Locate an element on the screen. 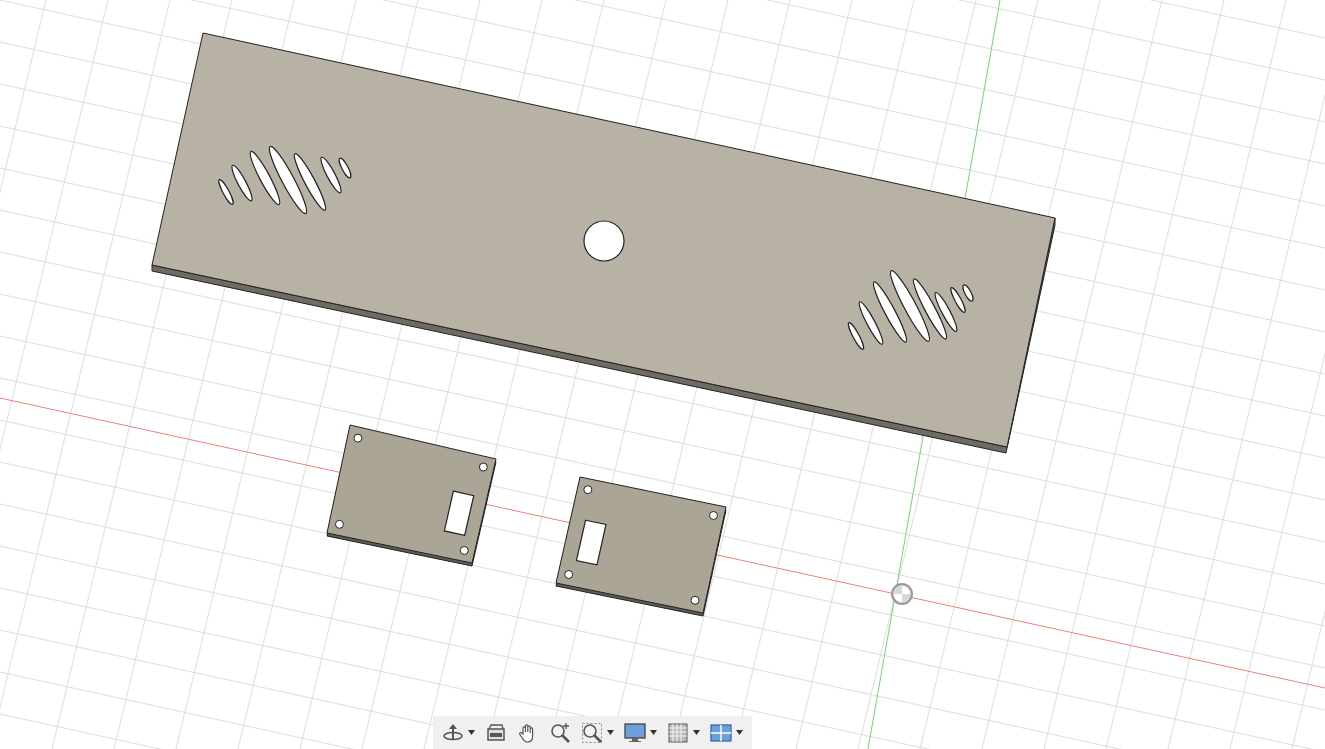  display-icon is located at coordinates (635, 732).